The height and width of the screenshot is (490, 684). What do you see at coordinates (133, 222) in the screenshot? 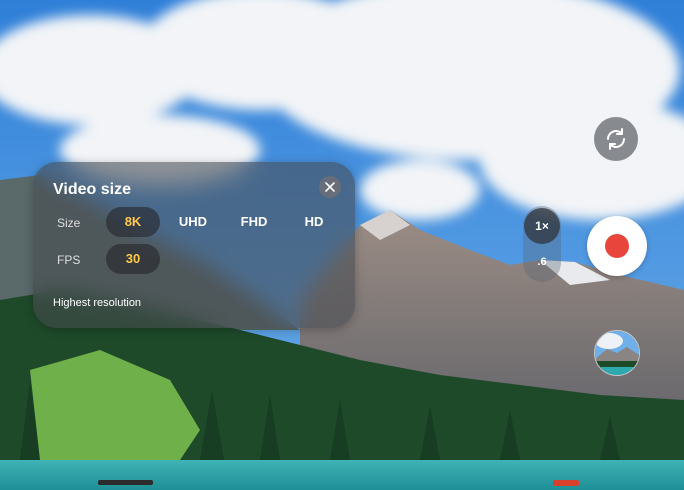
I see `size-option-8k: 8K` at bounding box center [133, 222].